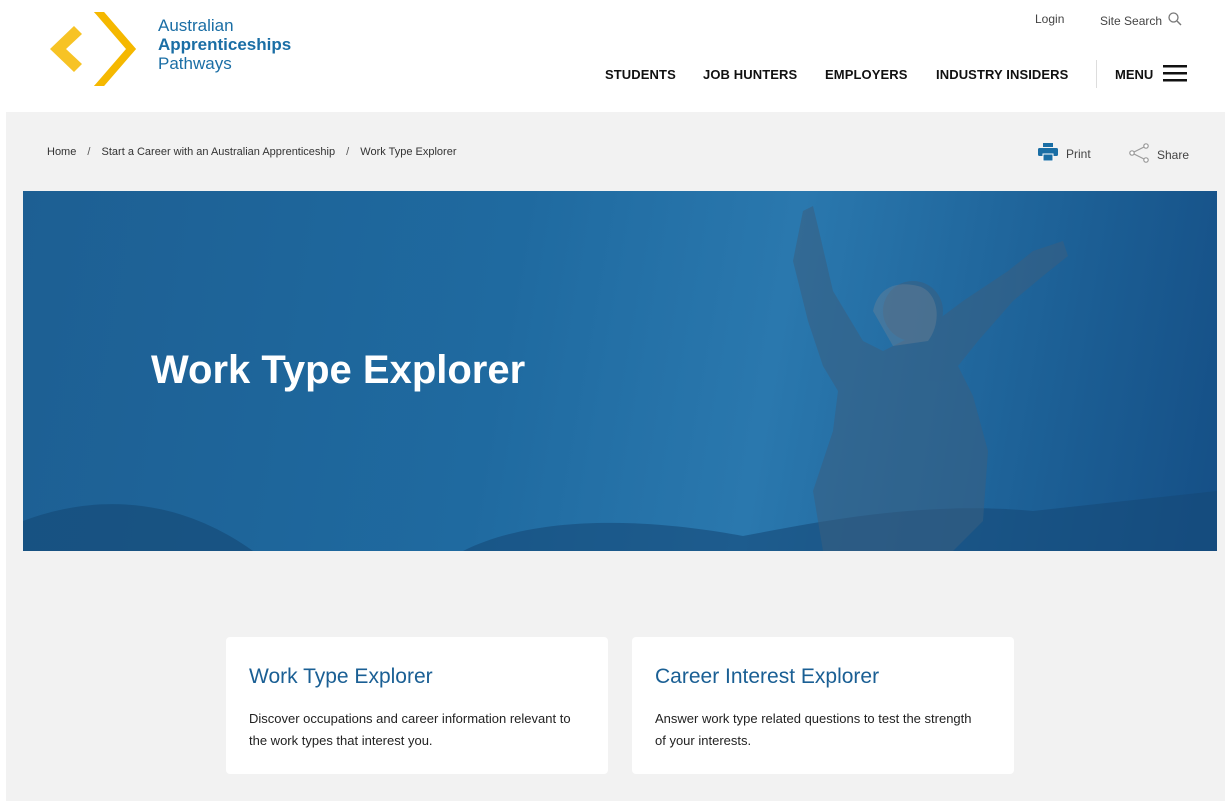  Describe the element at coordinates (866, 74) in the screenshot. I see `nav-employers: EMPLOYERS` at that location.